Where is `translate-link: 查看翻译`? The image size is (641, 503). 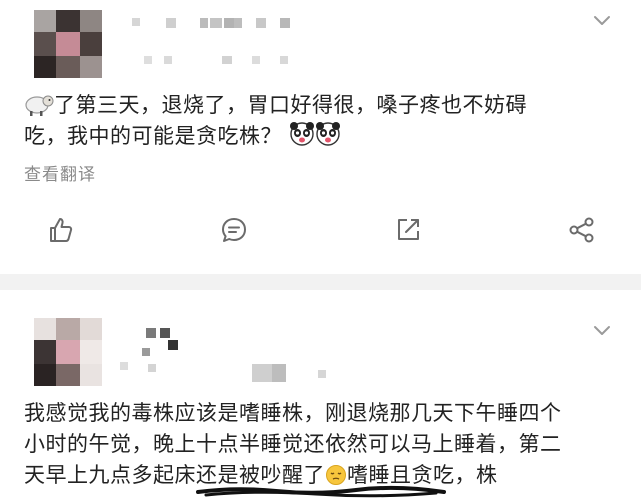
translate-link: 查看翻译 is located at coordinates (60, 172).